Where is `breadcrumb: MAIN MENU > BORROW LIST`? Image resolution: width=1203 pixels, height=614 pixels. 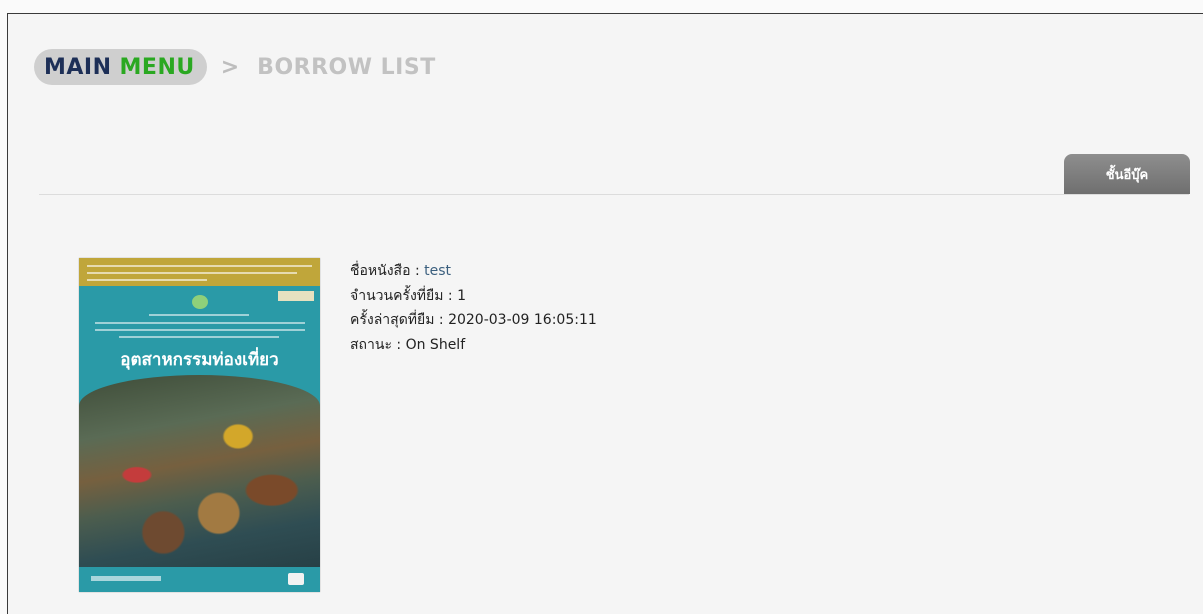 breadcrumb: MAIN MENU > BORROW LIST is located at coordinates (235, 67).